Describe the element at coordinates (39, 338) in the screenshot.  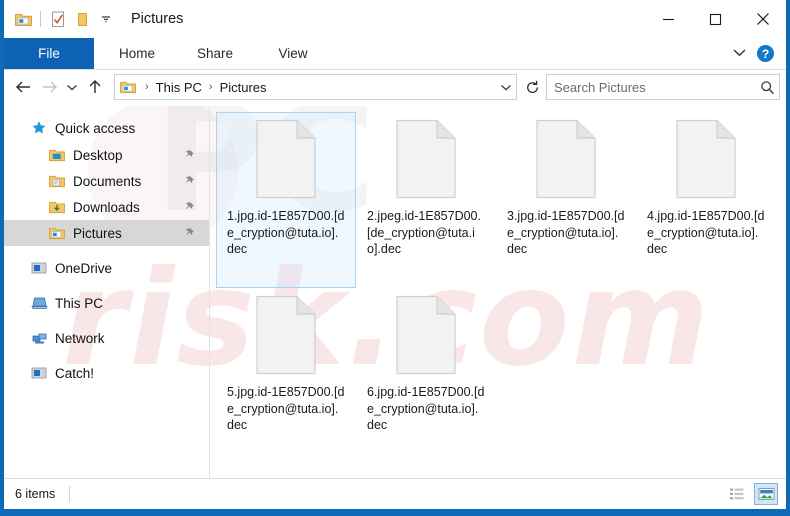
I see `network-icon` at that location.